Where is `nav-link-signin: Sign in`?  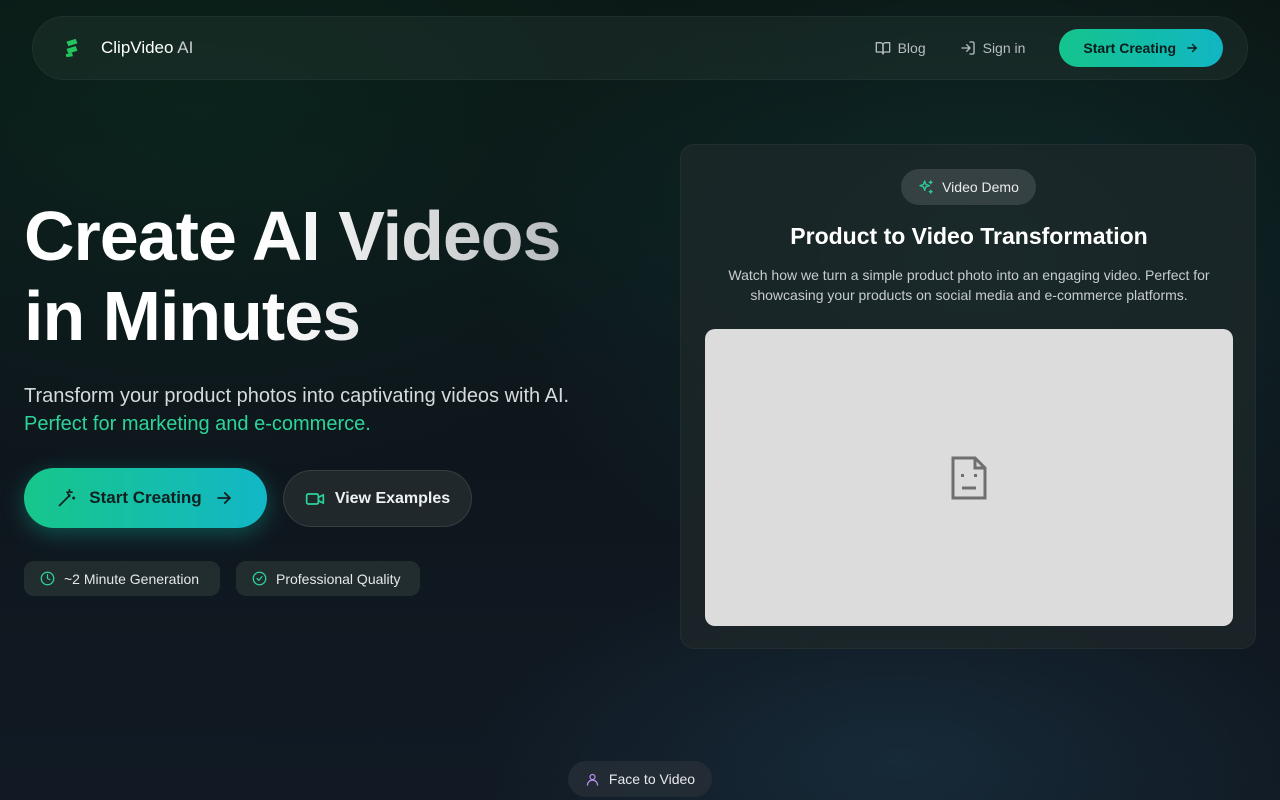 nav-link-signin: Sign in is located at coordinates (993, 48).